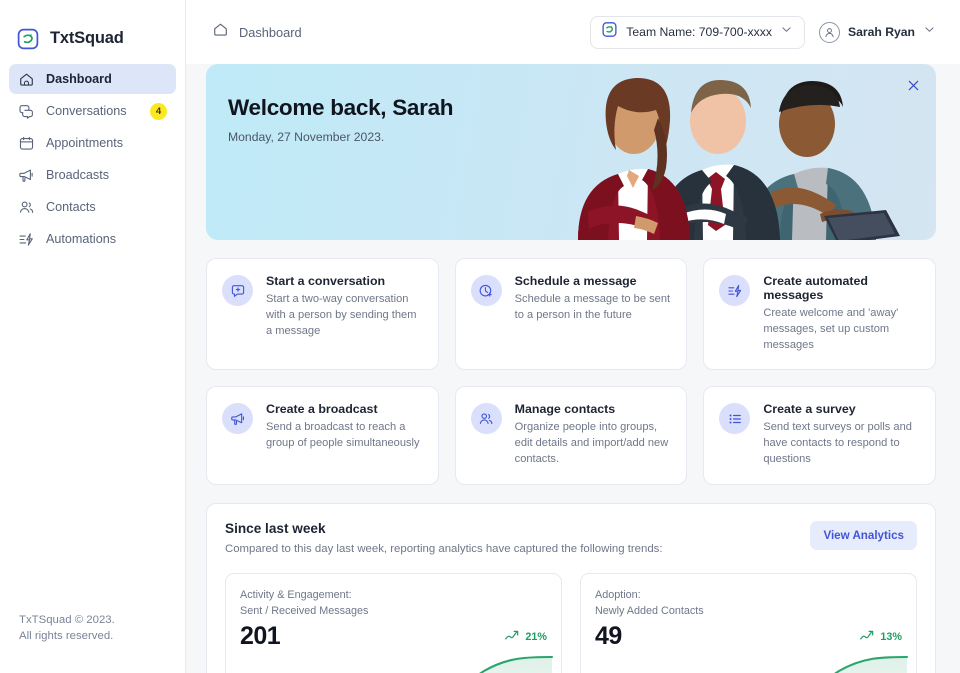 The height and width of the screenshot is (673, 960). I want to click on action-card-title: Create a broadcast, so click(322, 409).